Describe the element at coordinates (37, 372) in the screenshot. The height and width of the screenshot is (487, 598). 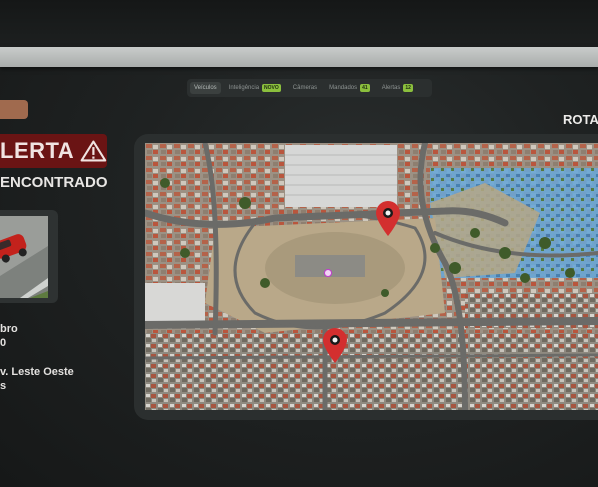
I see `detail-line-3: v. Leste Oeste` at that location.